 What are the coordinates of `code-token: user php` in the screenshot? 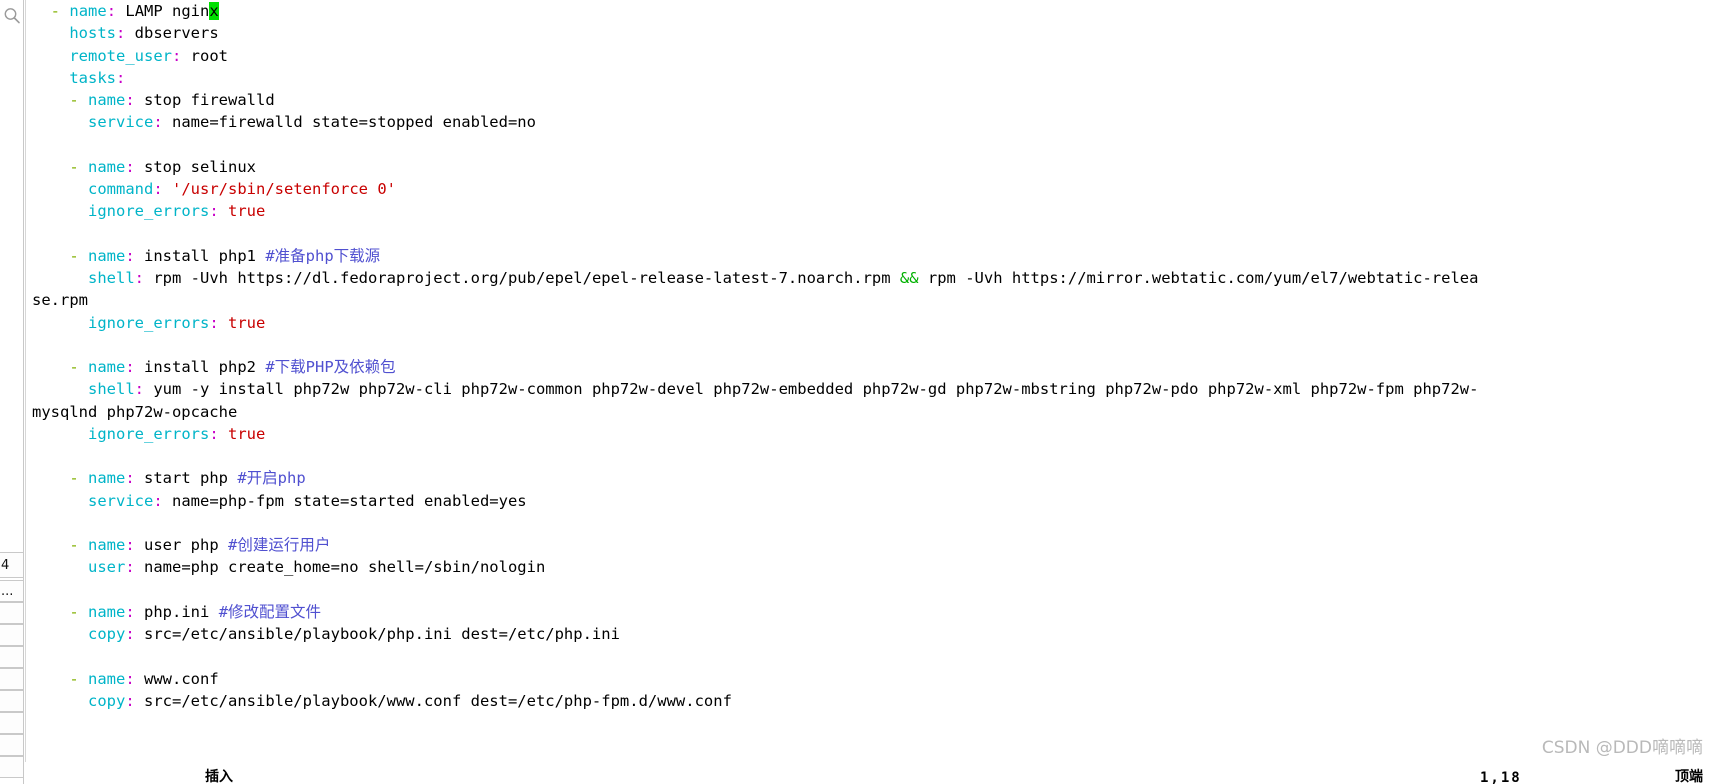 It's located at (181, 545).